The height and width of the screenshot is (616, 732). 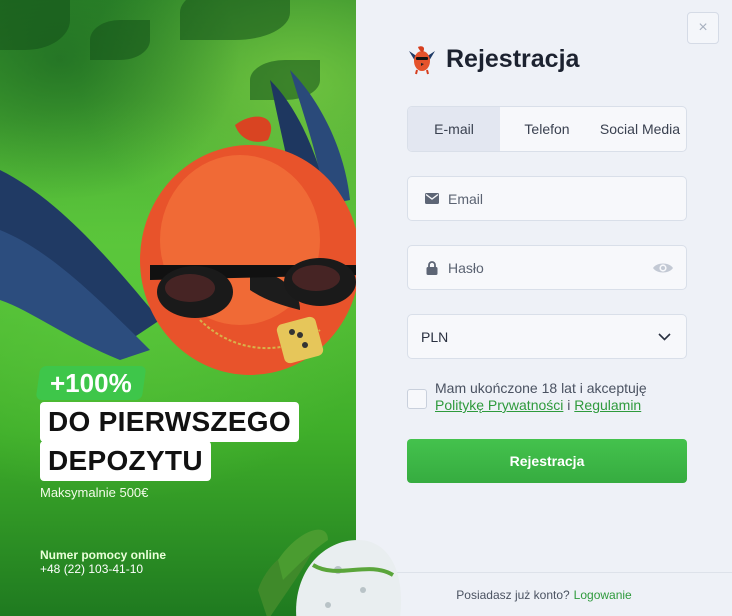 I want to click on page-title: Rejestracja, so click(x=513, y=58).